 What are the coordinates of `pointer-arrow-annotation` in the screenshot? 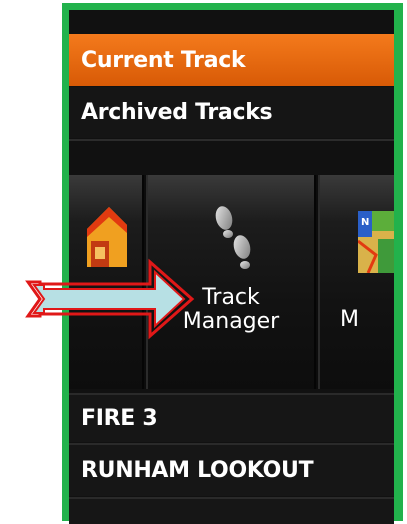 It's located at (110, 299).